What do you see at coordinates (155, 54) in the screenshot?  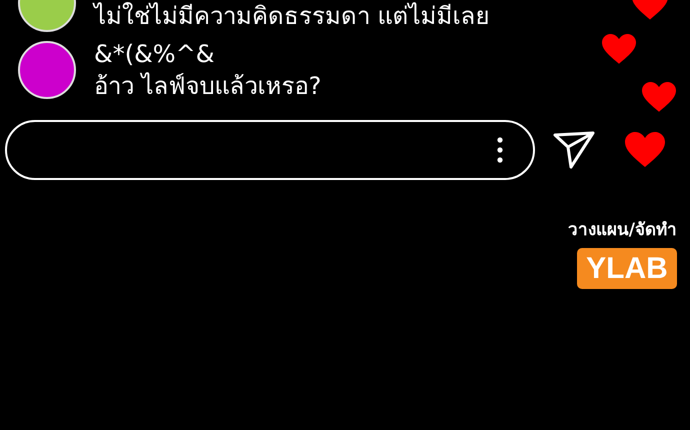 I see `commenter-name: &*(&%^&` at bounding box center [155, 54].